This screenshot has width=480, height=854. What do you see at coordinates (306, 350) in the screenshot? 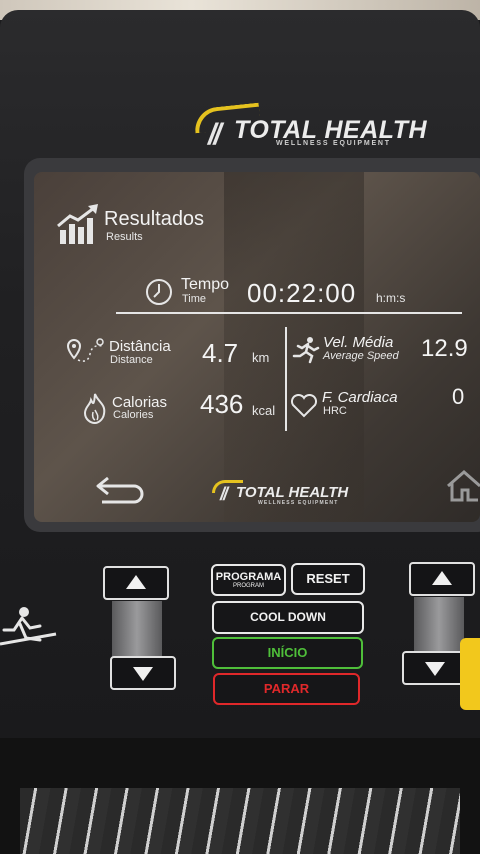
I see `runner-icon` at bounding box center [306, 350].